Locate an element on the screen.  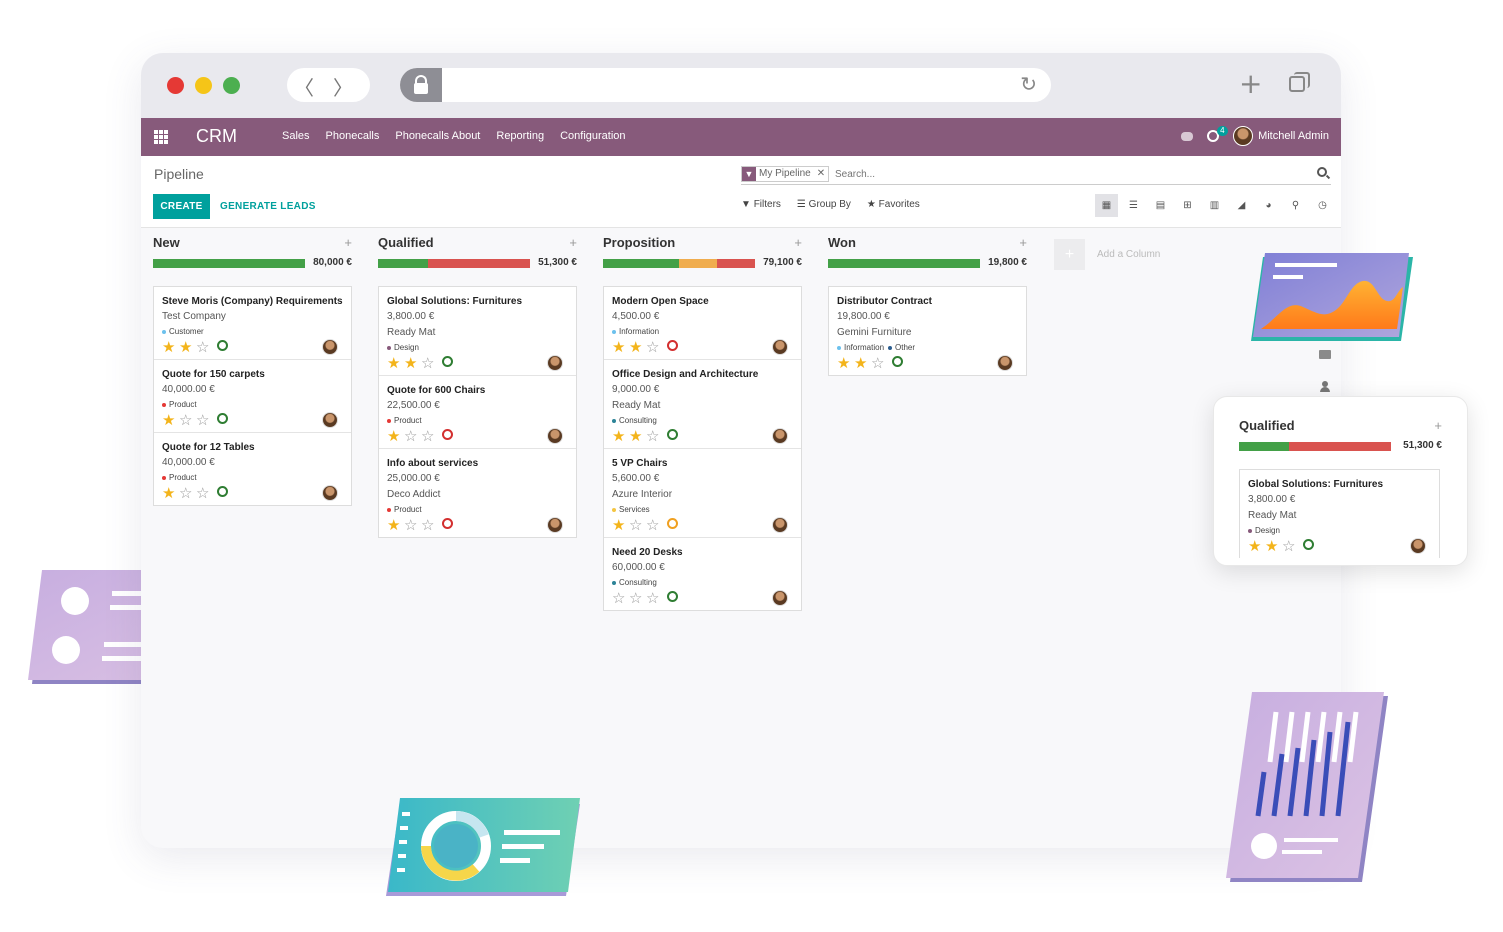
menu-sales: Sales is located at coordinates (296, 136).